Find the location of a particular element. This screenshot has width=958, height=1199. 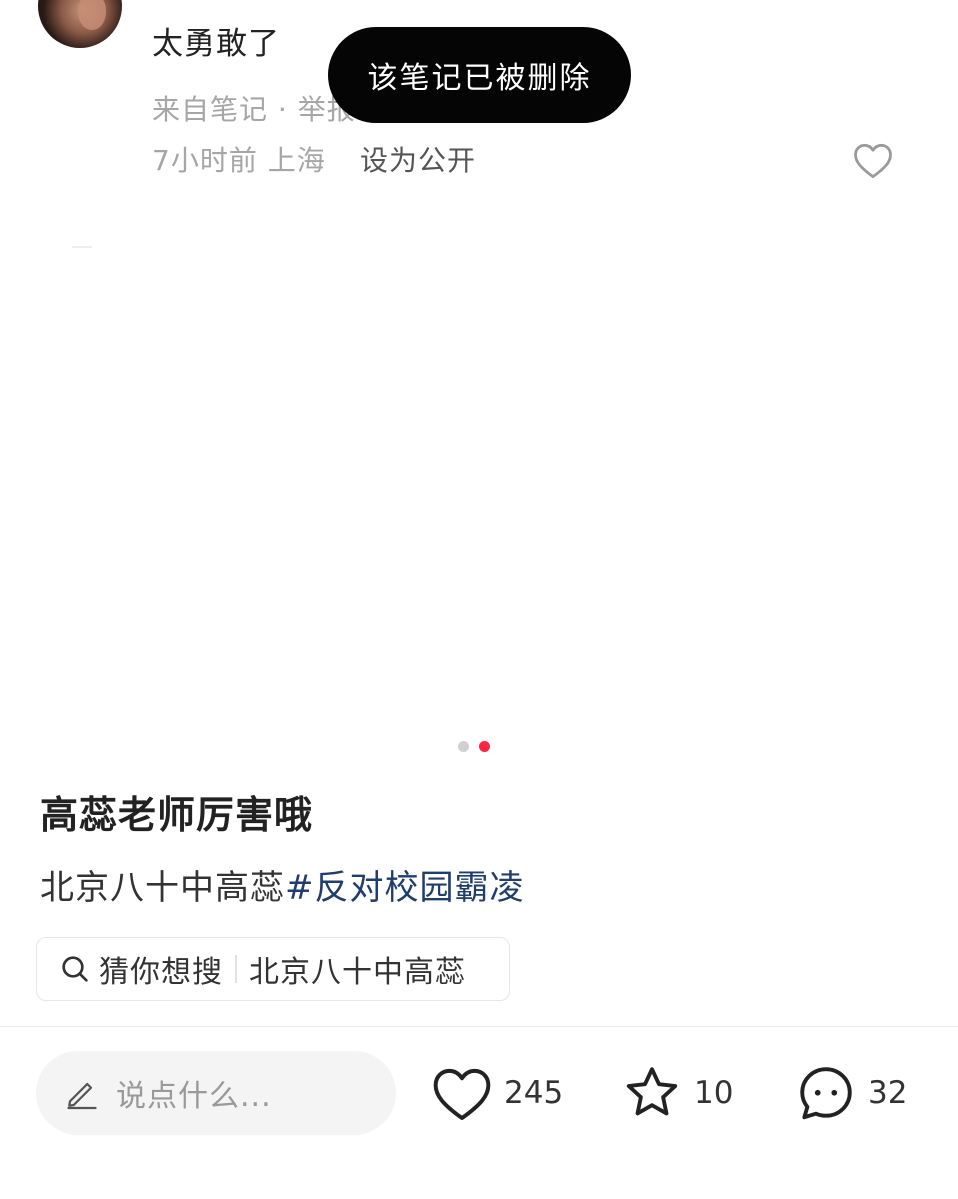

collect-count: 10 is located at coordinates (714, 1093).